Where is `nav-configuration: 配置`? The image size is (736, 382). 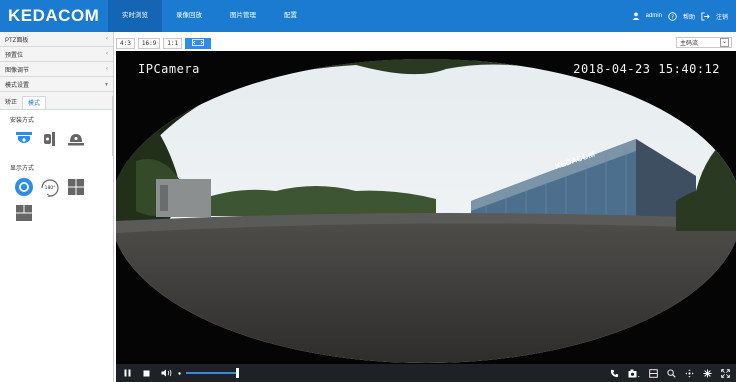 nav-configuration: 配置 is located at coordinates (290, 16).